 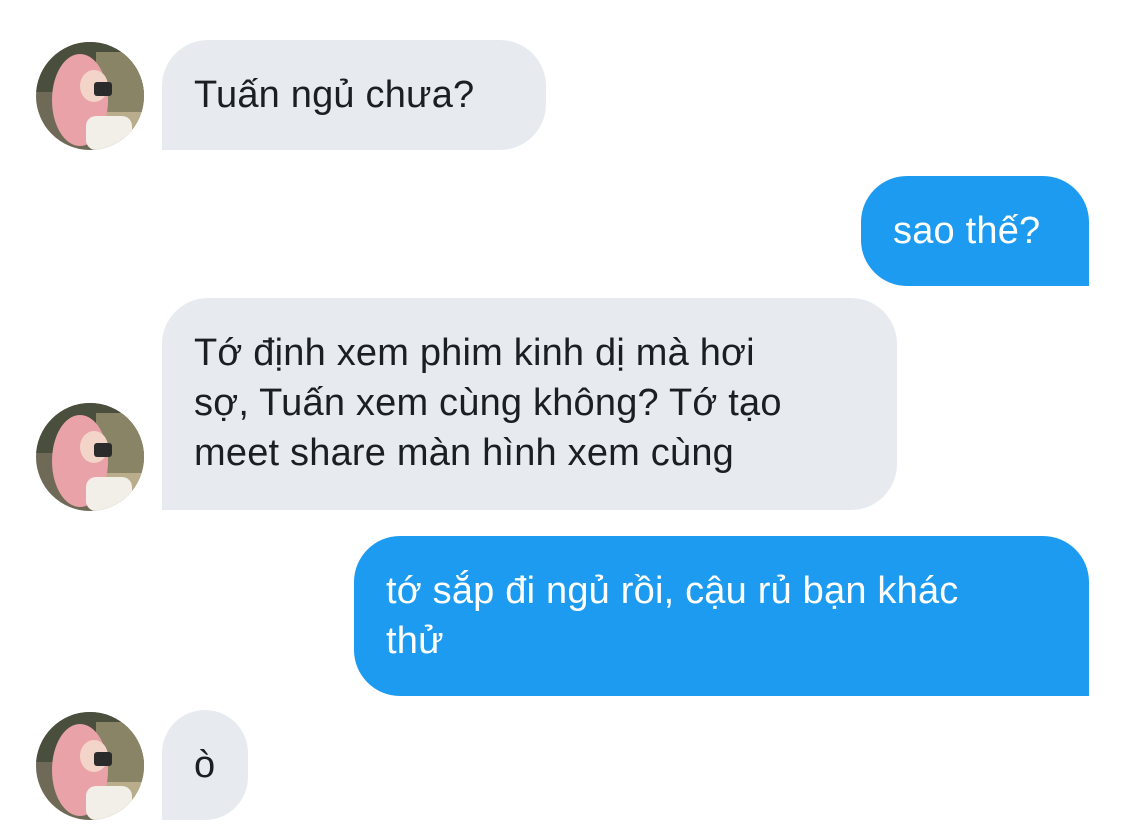 I want to click on message-text: Tuấn ngủ chưa?, so click(x=334, y=95).